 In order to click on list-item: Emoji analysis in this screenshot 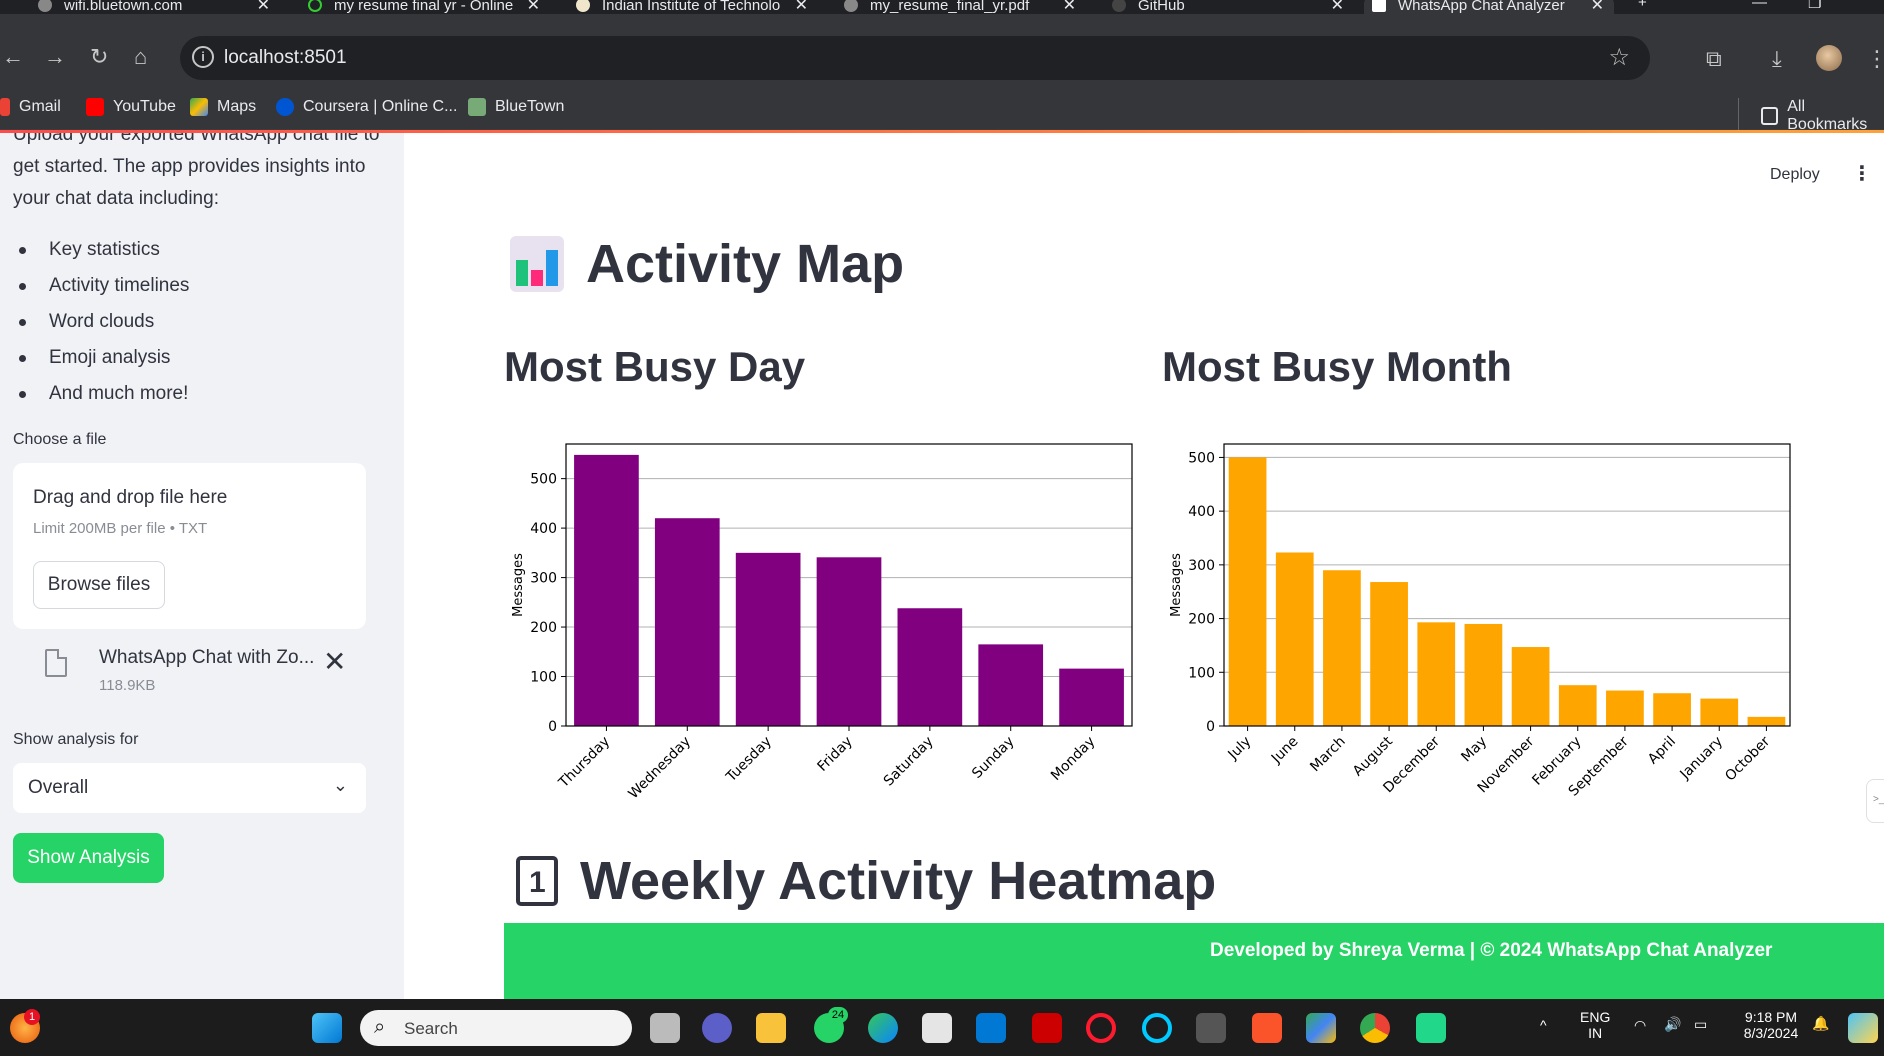, I will do `click(101, 358)`.